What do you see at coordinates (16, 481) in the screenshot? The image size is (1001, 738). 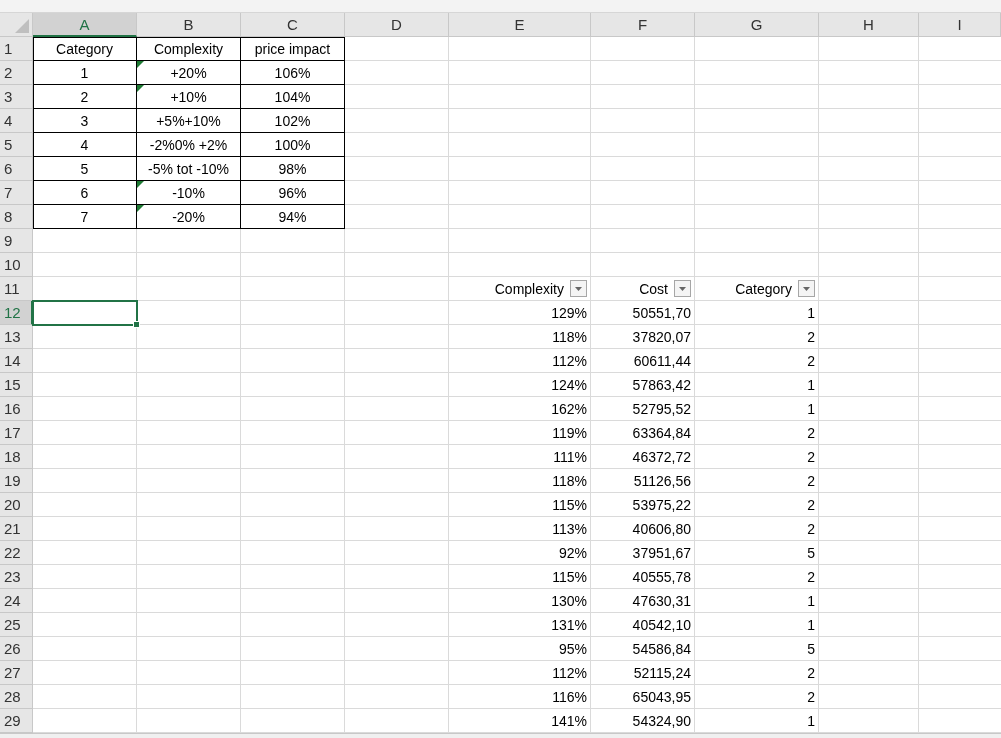 I see `row-header: 19` at bounding box center [16, 481].